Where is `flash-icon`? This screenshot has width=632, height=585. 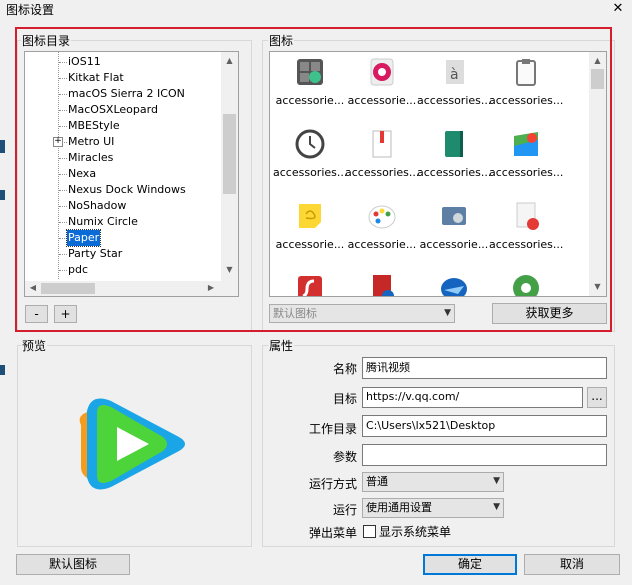 flash-icon is located at coordinates (310, 284).